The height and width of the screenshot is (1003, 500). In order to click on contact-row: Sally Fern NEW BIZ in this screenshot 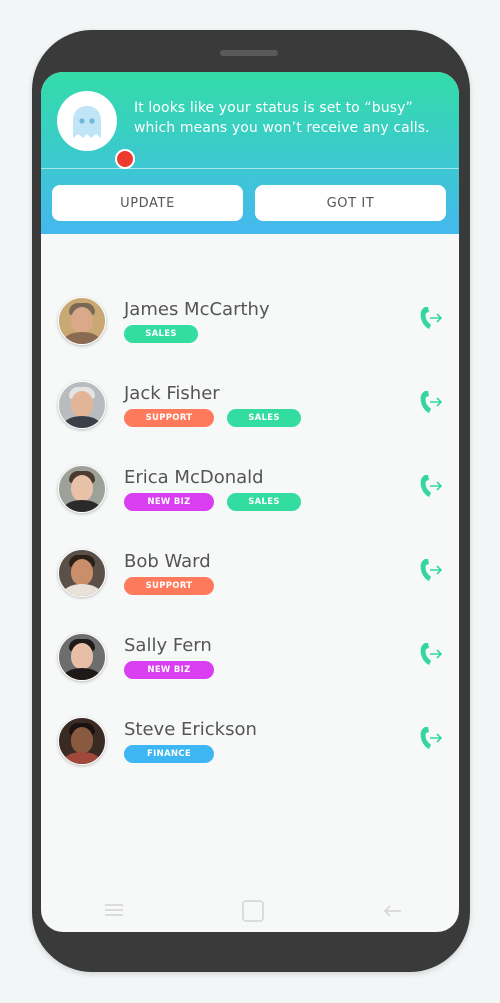, I will do `click(250, 665)`.